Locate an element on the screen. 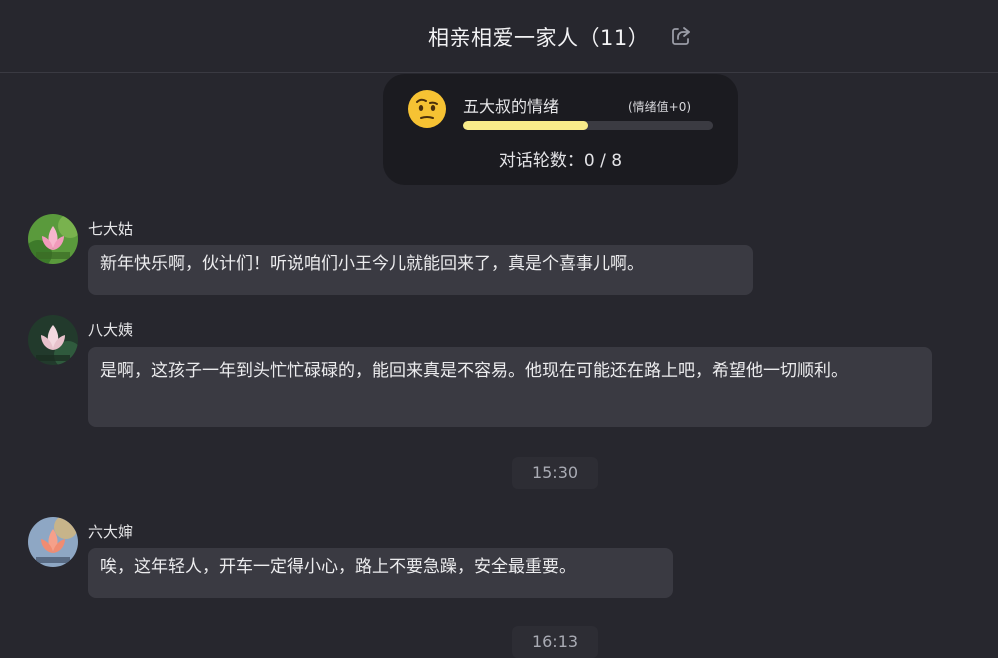  share-icon is located at coordinates (681, 36).